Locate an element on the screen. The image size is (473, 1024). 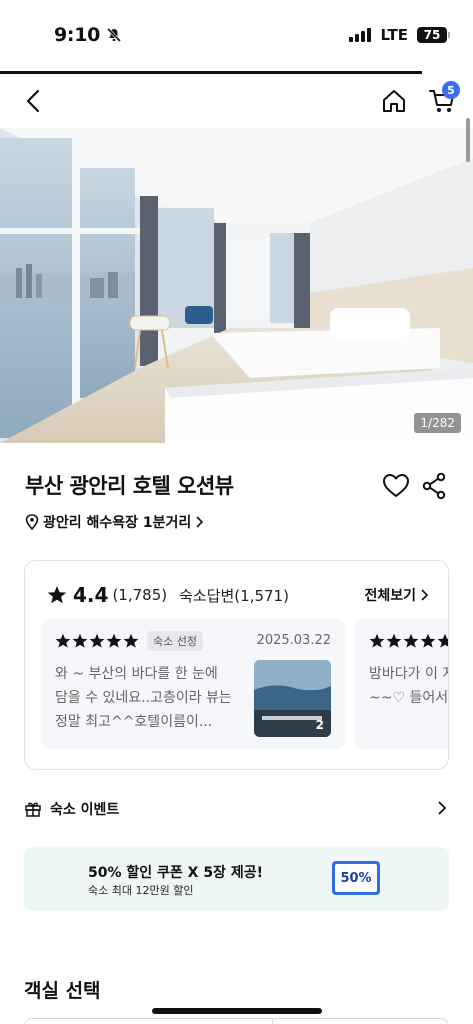
coupon-banner: 50% 할인 쿠폰 X 5장 제공! 숙소 최대 12만원 할인 50% is located at coordinates (236, 879).